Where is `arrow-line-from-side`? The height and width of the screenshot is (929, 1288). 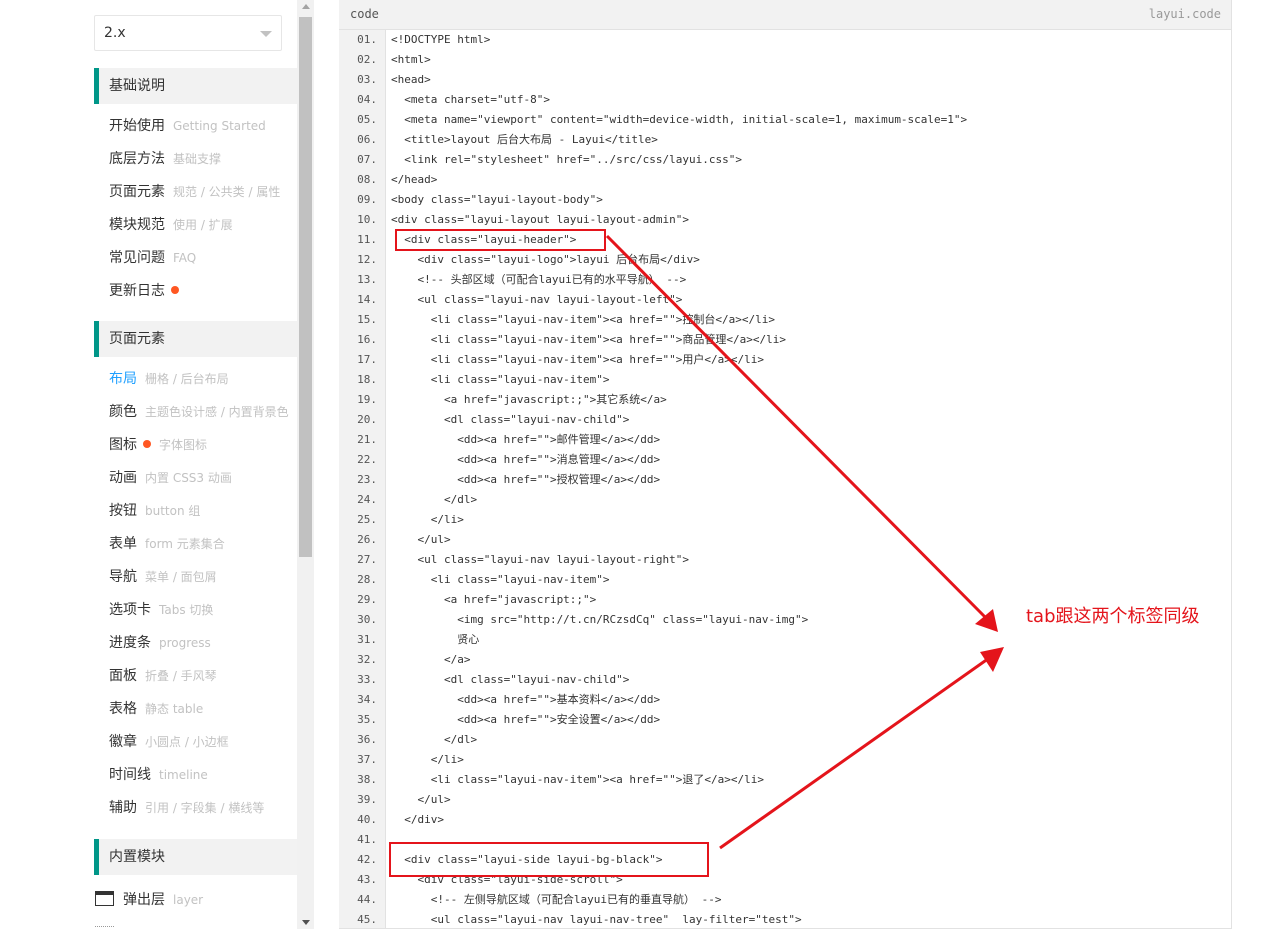
arrow-line-from-side is located at coordinates (856, 752).